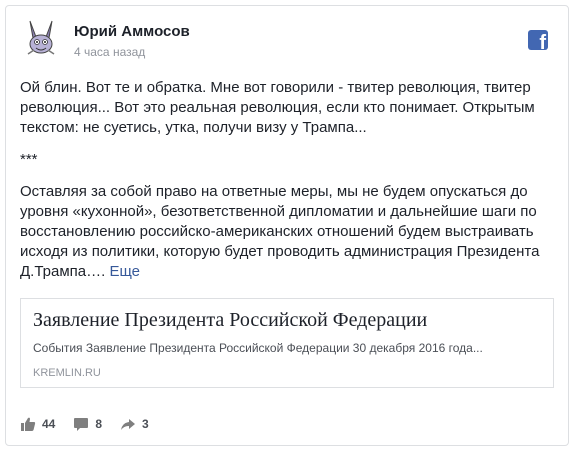  Describe the element at coordinates (145, 424) in the screenshot. I see `share-count-value: 3` at that location.